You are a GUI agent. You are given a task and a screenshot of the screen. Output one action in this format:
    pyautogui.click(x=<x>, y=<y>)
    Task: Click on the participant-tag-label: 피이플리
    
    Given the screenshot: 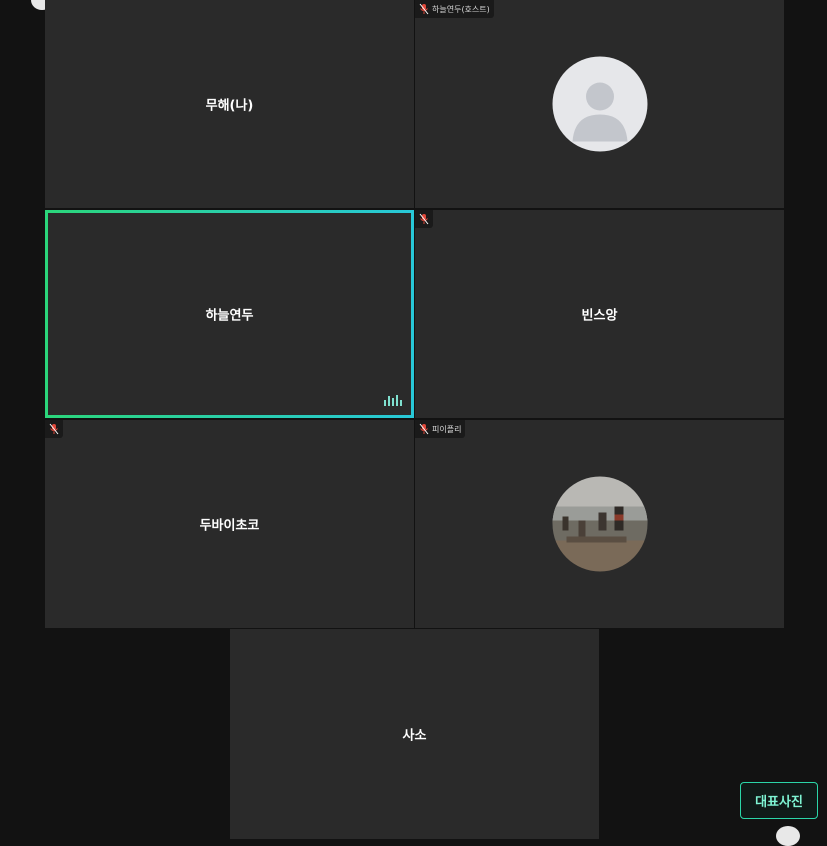 What is the action you would take?
    pyautogui.click(x=447, y=429)
    